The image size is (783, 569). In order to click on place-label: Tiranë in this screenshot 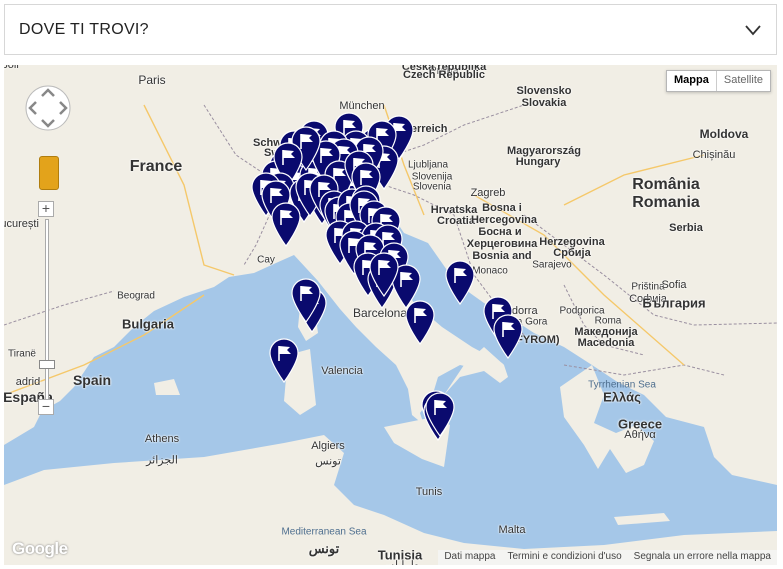, I will do `click(22, 354)`.